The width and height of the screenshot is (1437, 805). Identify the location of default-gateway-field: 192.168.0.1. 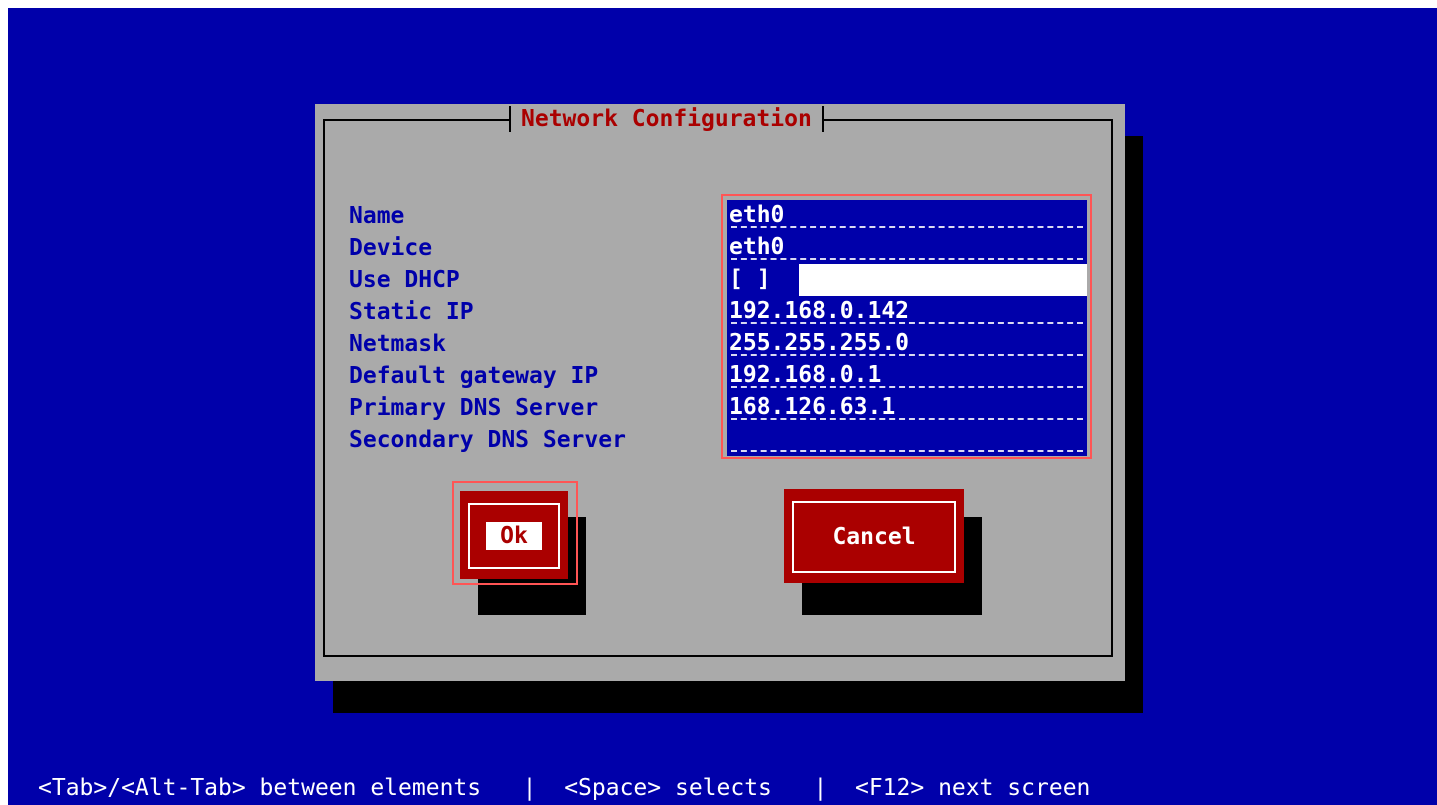
(907, 376).